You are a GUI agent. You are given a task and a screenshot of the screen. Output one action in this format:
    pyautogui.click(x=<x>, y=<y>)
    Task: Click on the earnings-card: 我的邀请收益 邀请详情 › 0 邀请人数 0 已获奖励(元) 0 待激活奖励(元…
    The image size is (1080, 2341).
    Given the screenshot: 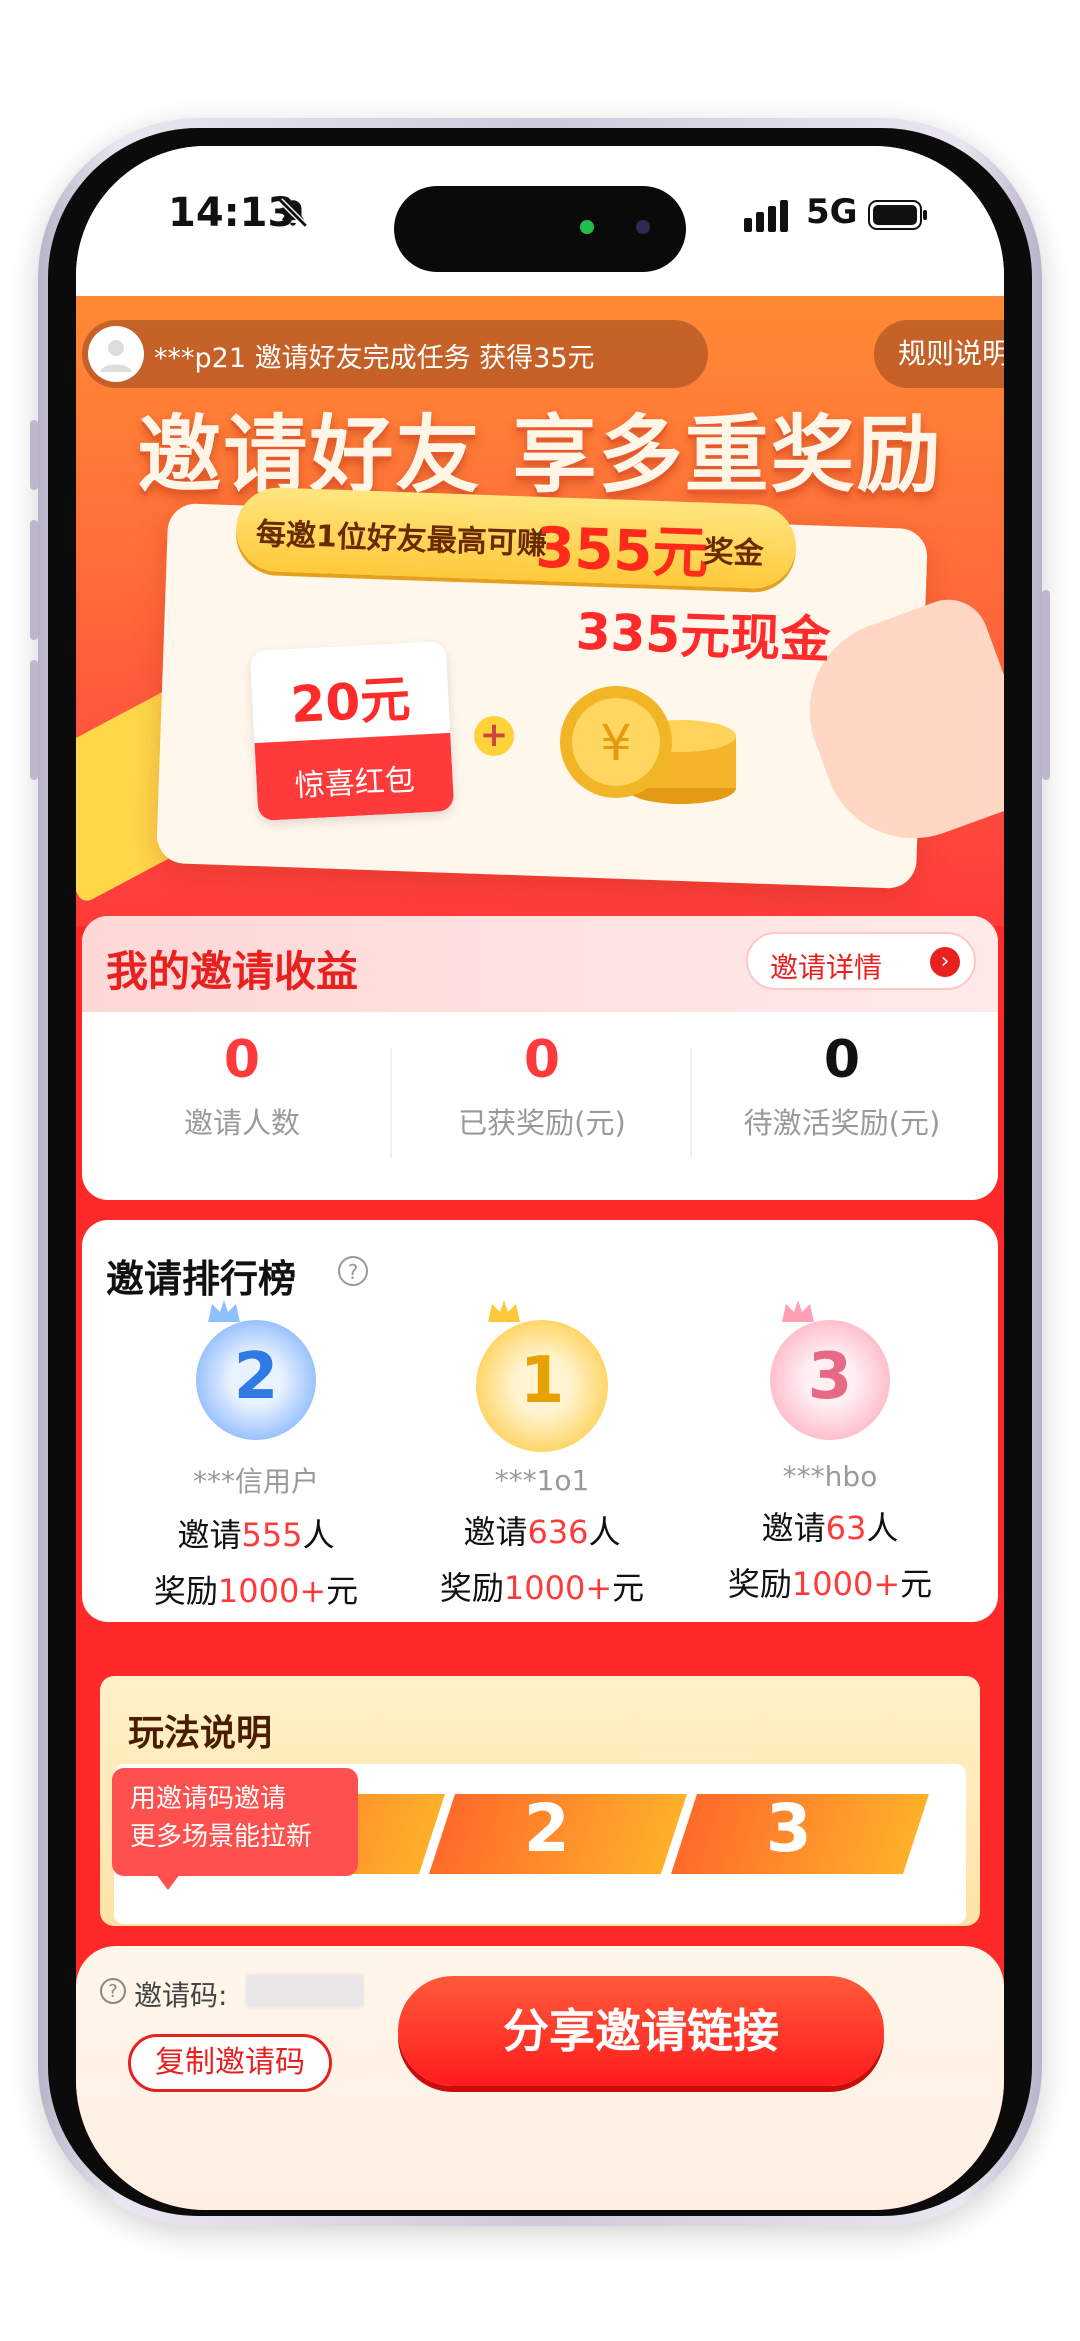 What is the action you would take?
    pyautogui.click(x=540, y=1058)
    